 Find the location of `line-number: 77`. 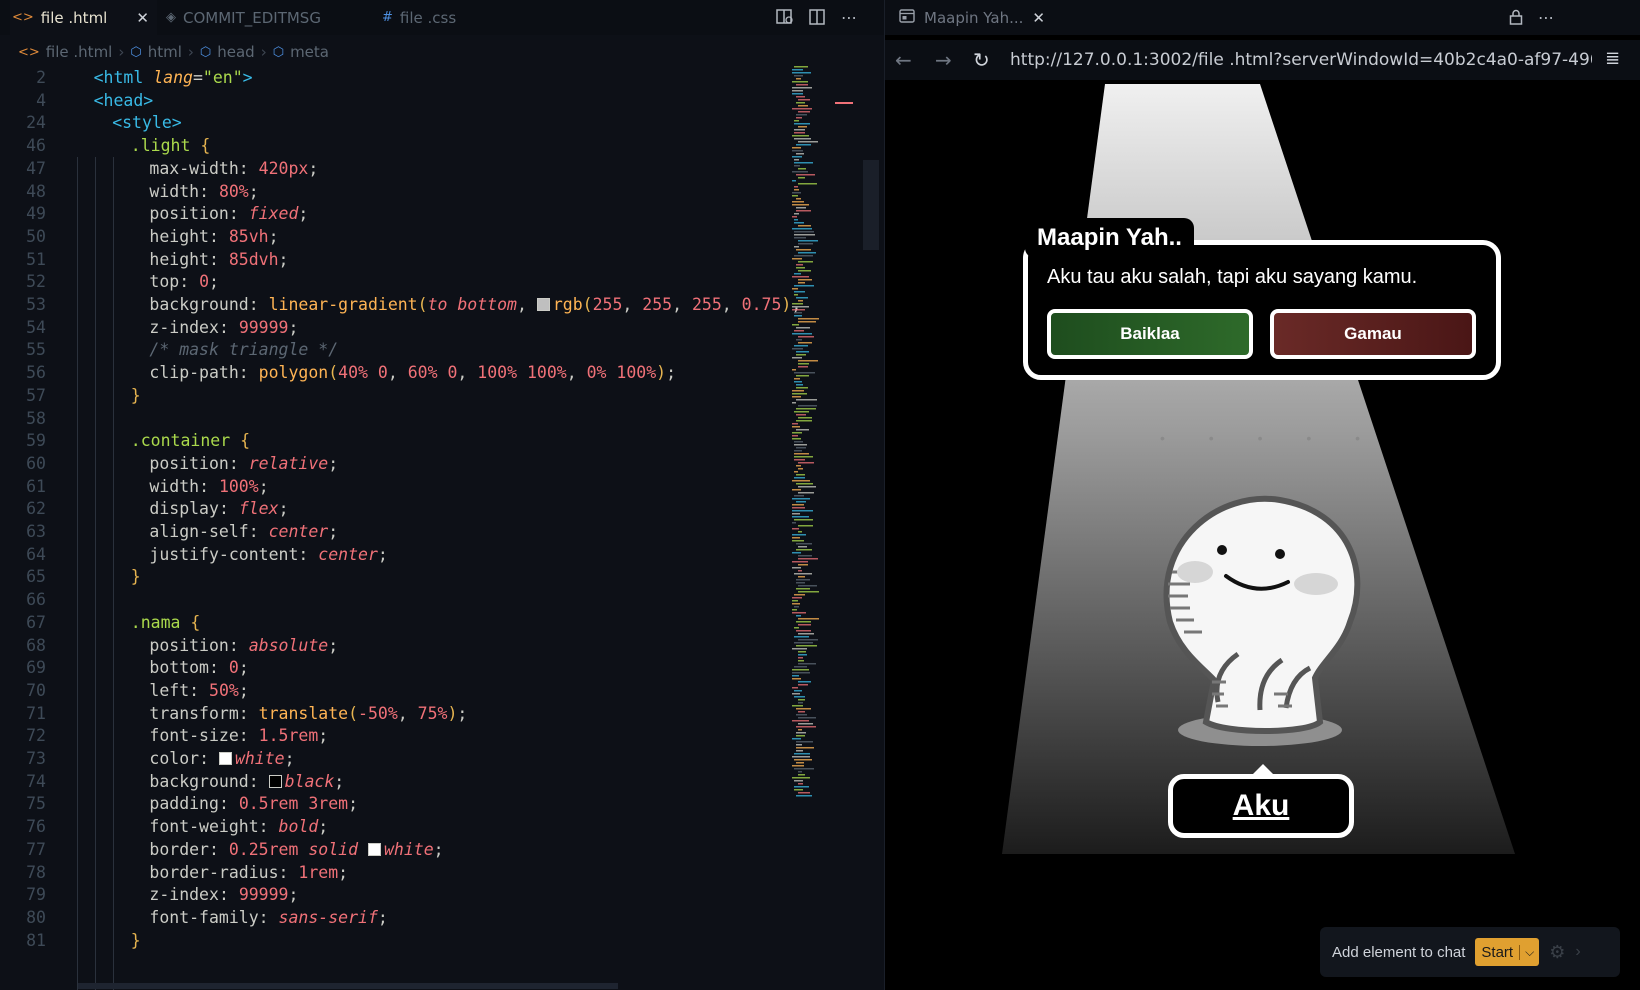

line-number: 77 is located at coordinates (36, 849).